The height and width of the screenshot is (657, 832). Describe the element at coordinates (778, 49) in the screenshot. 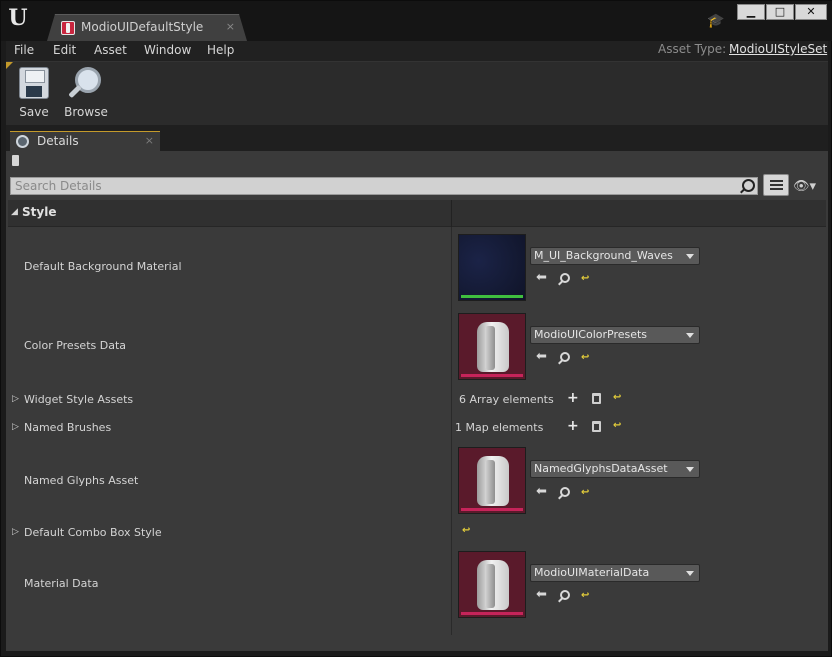

I see `asset-type-link: ModioUIStyleSet` at that location.